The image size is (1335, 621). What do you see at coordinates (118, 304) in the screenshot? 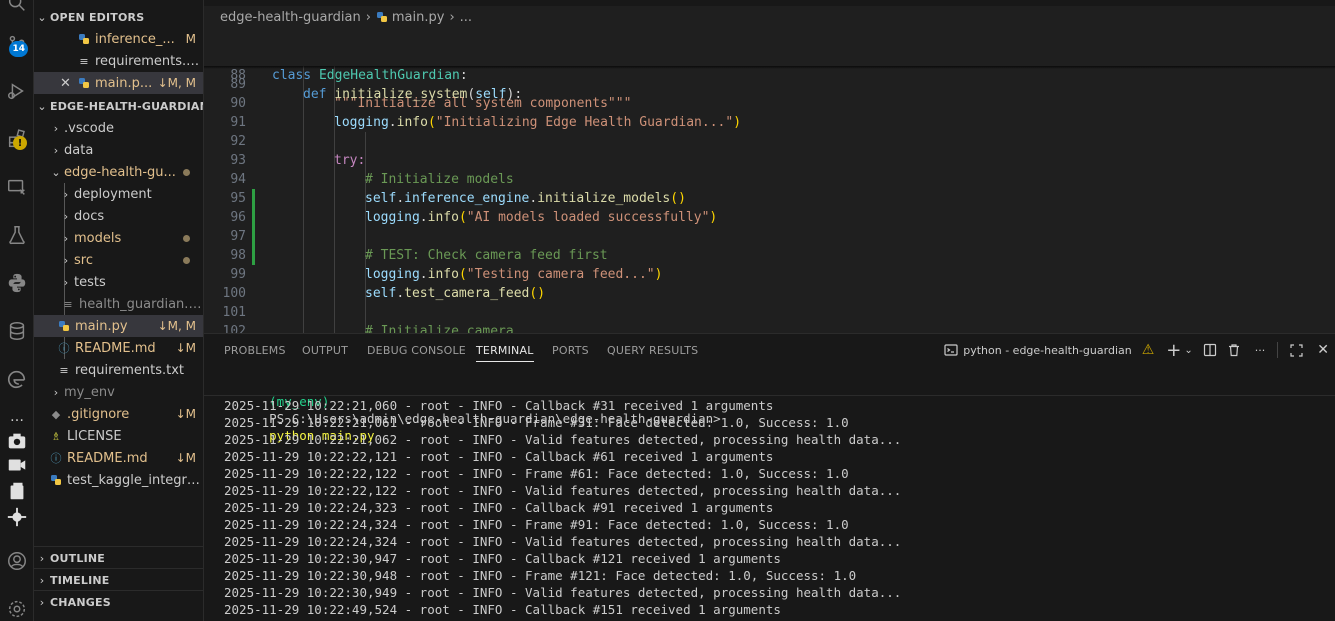
I see `tree-file-health-guardian-log: ≡ health_guardian.log` at bounding box center [118, 304].